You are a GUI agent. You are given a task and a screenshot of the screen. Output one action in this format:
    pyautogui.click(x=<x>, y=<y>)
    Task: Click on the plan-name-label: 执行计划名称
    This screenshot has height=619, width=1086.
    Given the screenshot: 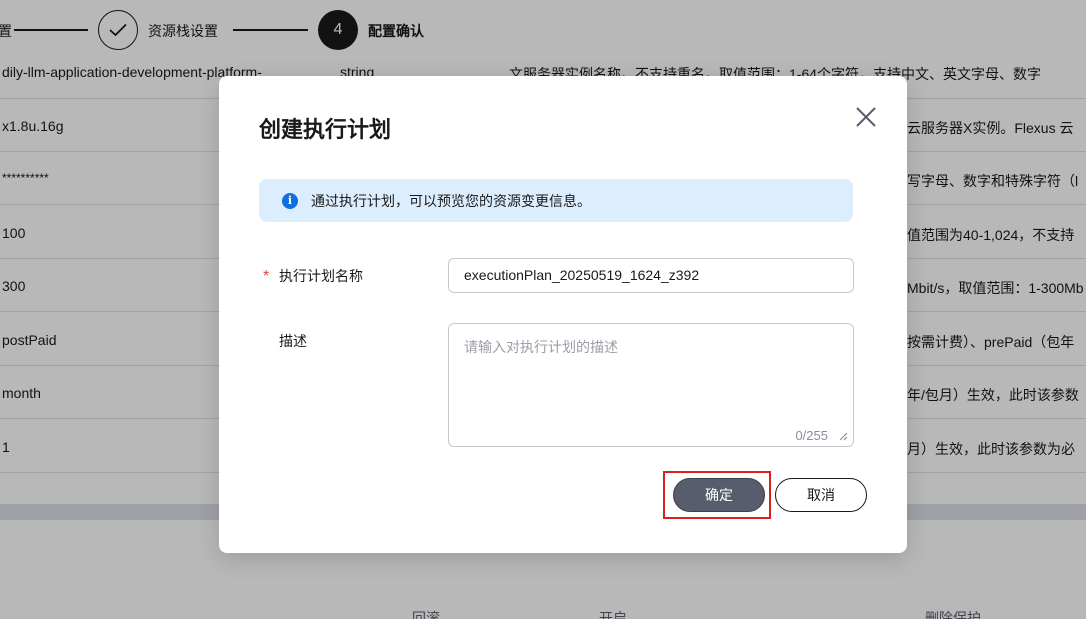 What is the action you would take?
    pyautogui.click(x=321, y=276)
    